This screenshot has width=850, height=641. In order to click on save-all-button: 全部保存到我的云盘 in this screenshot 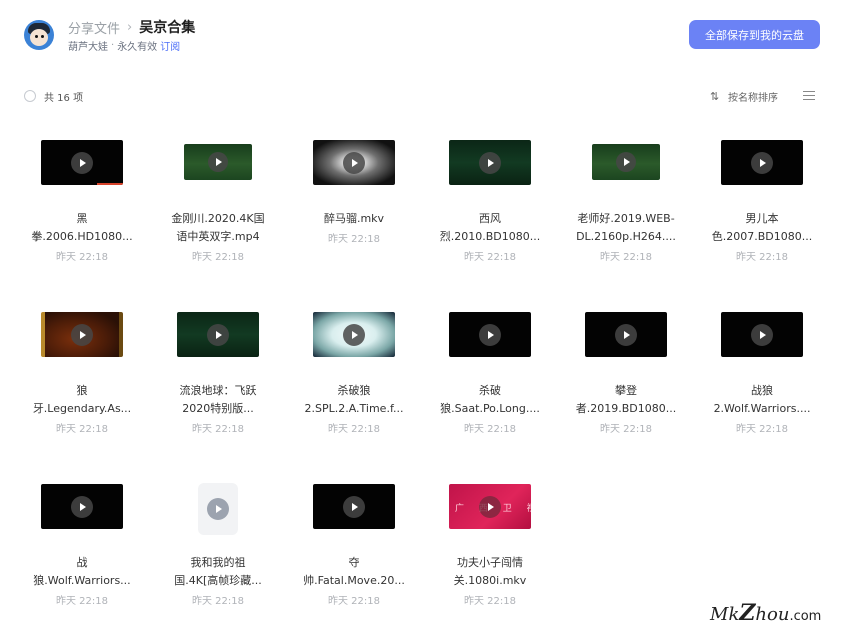, I will do `click(754, 34)`.